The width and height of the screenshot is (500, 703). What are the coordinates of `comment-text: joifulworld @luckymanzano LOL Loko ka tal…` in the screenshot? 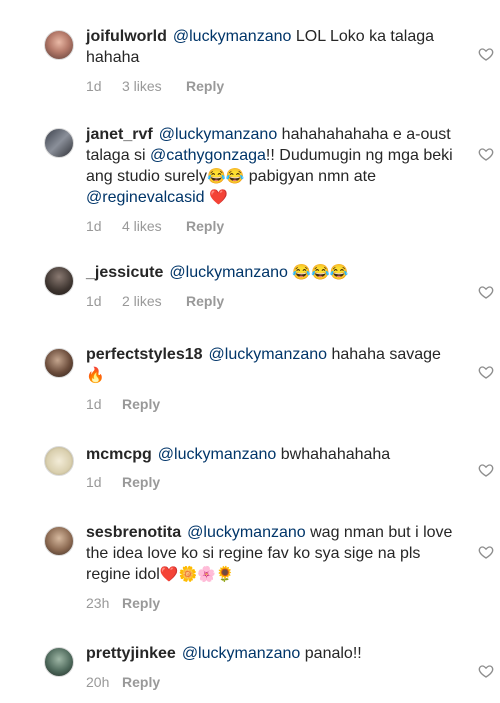 It's located at (271, 47).